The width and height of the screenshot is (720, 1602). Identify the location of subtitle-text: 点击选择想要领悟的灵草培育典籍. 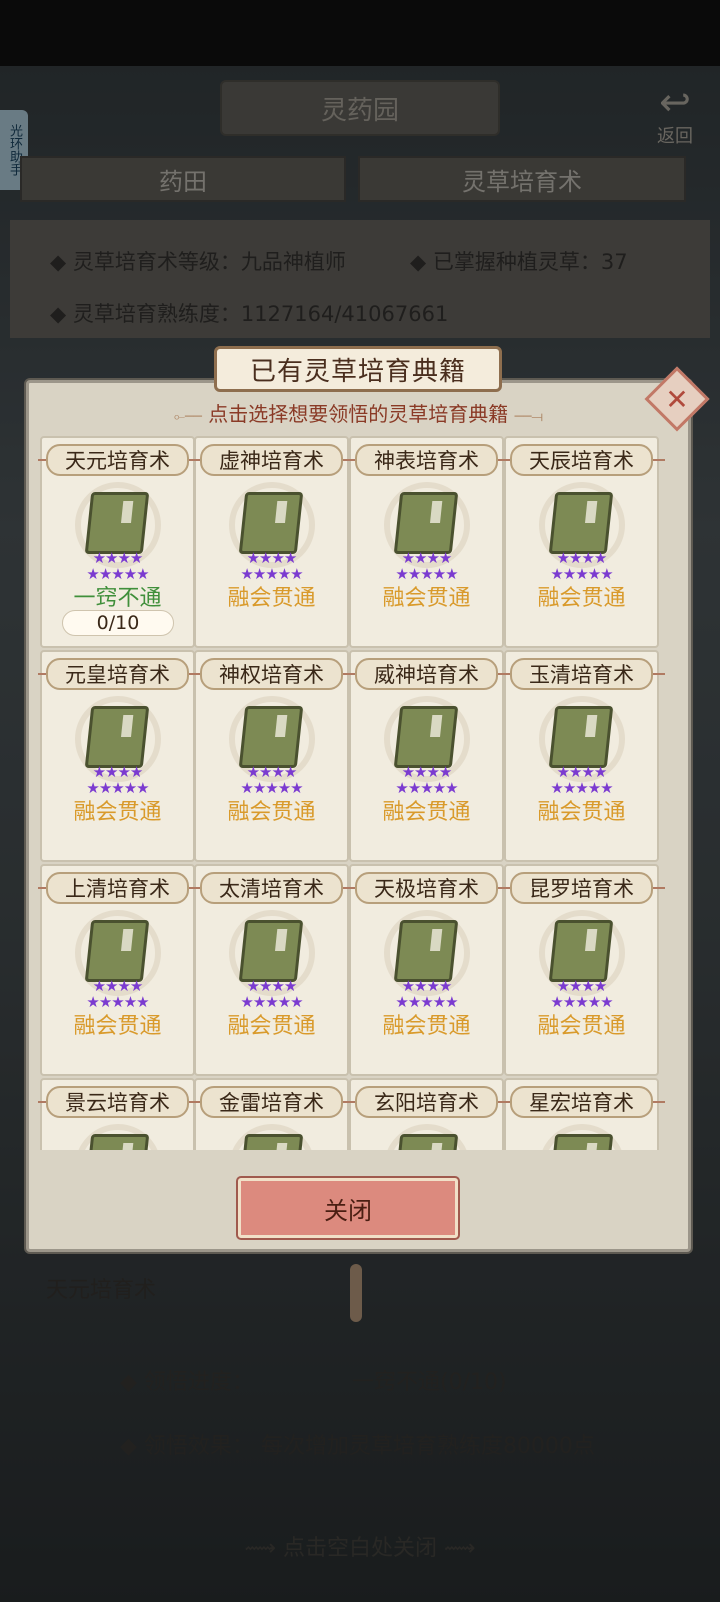
(358, 414).